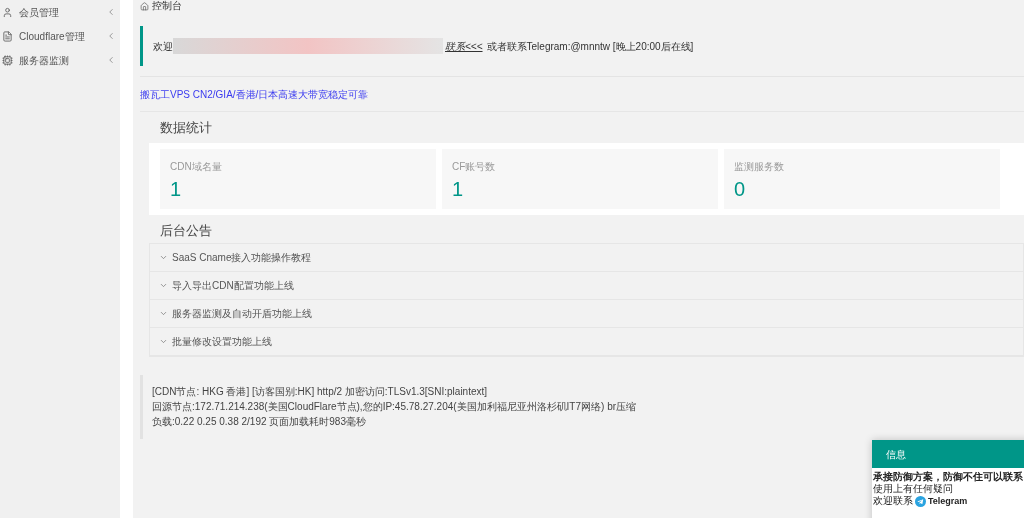 Image resolution: width=1024 pixels, height=518 pixels. Describe the element at coordinates (196, 166) in the screenshot. I see `stat-label: CDN域名量` at that location.